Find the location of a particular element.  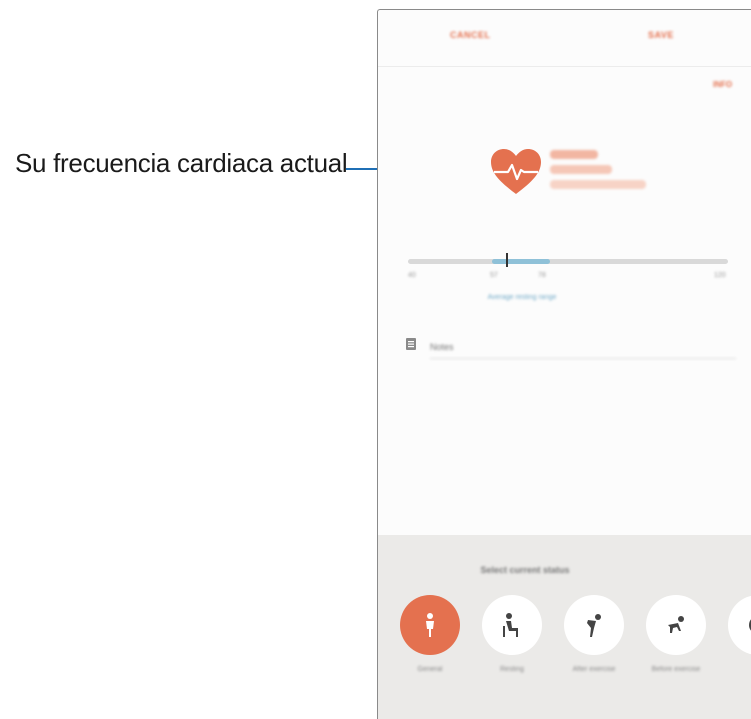

heart-rate-timestamp is located at coordinates (598, 184).